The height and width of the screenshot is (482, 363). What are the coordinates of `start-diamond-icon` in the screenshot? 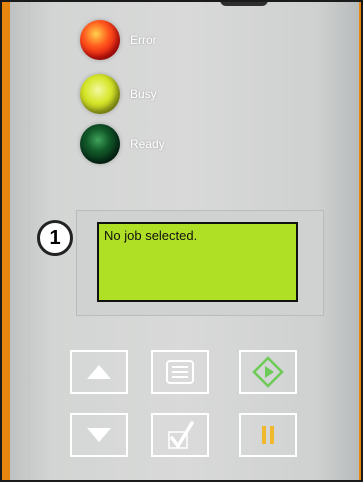 It's located at (268, 372).